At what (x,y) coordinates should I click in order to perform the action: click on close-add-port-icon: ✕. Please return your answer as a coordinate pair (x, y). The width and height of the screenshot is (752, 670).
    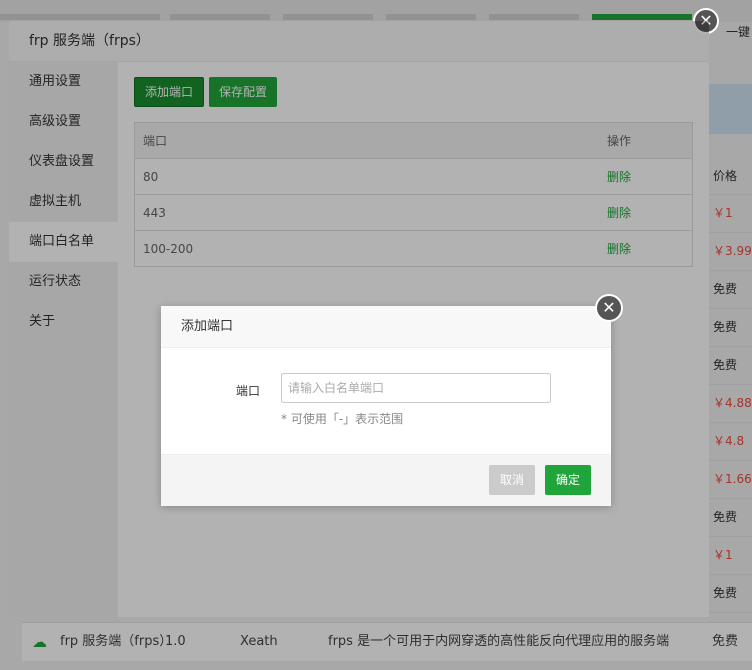
    Looking at the image, I should click on (609, 308).